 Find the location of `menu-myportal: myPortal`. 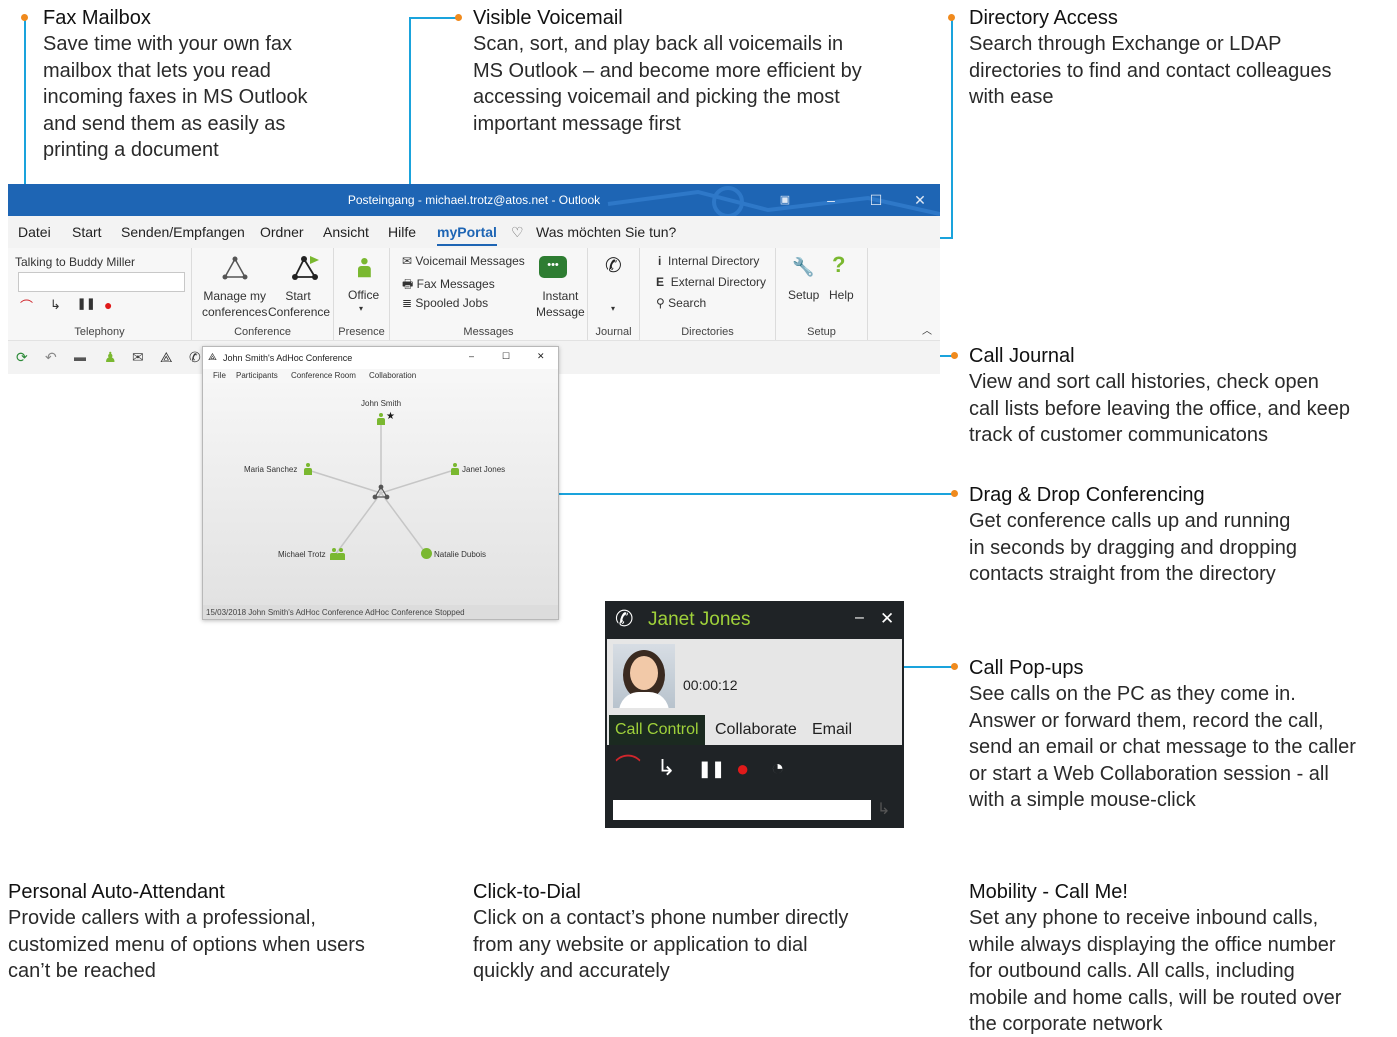

menu-myportal: myPortal is located at coordinates (467, 235).